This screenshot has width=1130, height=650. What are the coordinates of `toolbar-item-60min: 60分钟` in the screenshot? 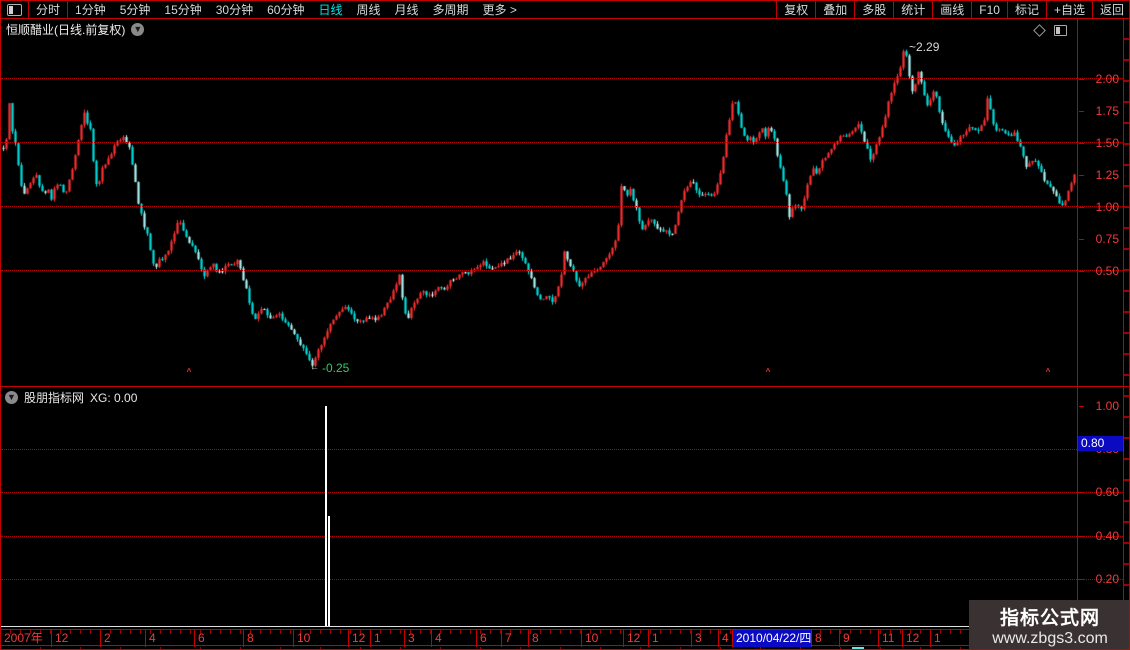 It's located at (285, 9).